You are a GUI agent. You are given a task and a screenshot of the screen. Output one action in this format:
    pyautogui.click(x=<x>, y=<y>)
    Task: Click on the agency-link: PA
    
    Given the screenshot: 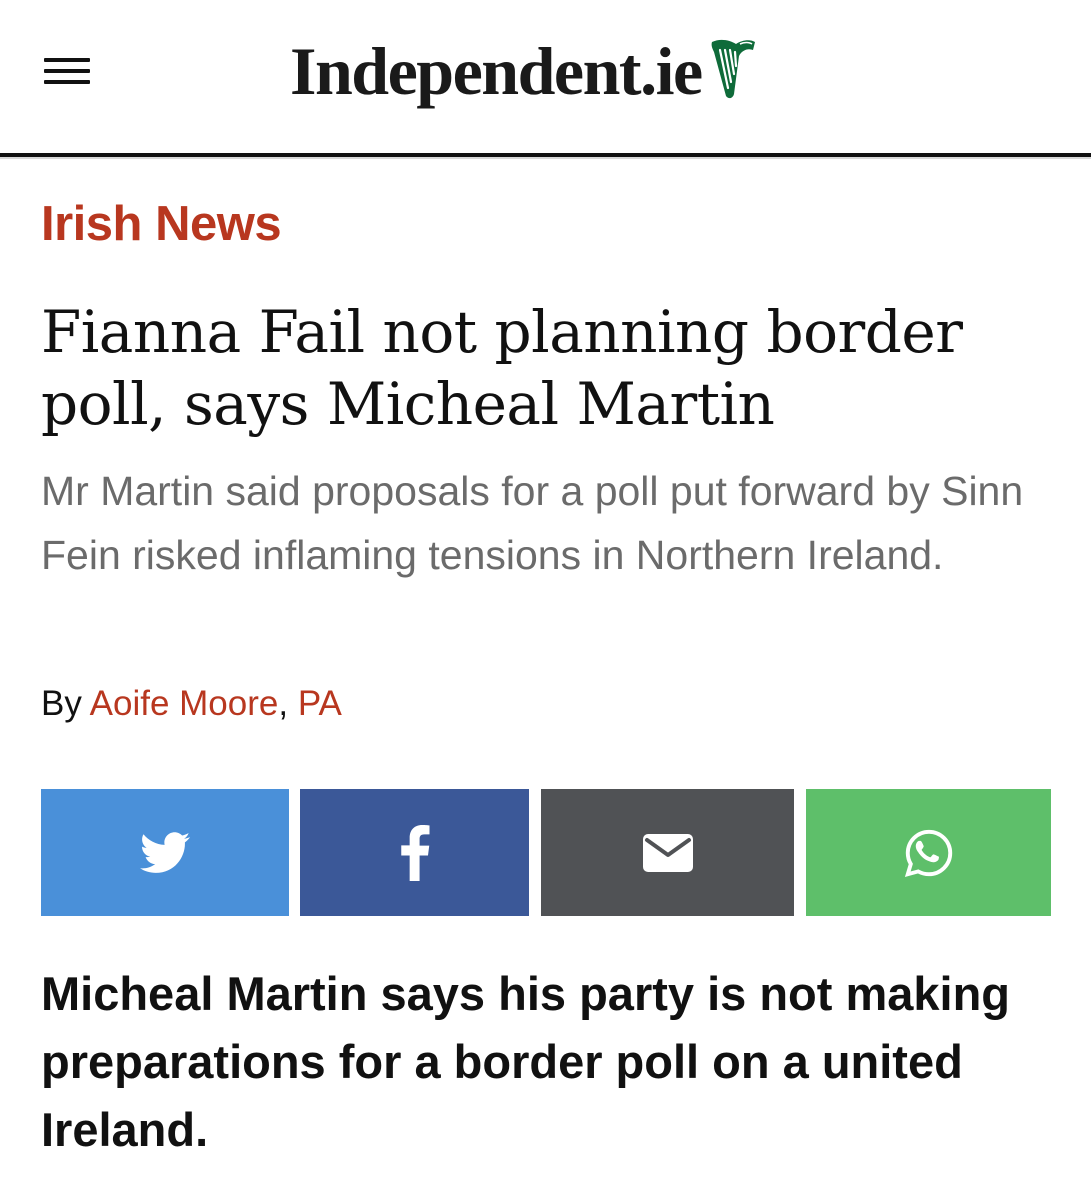 What is the action you would take?
    pyautogui.click(x=320, y=703)
    